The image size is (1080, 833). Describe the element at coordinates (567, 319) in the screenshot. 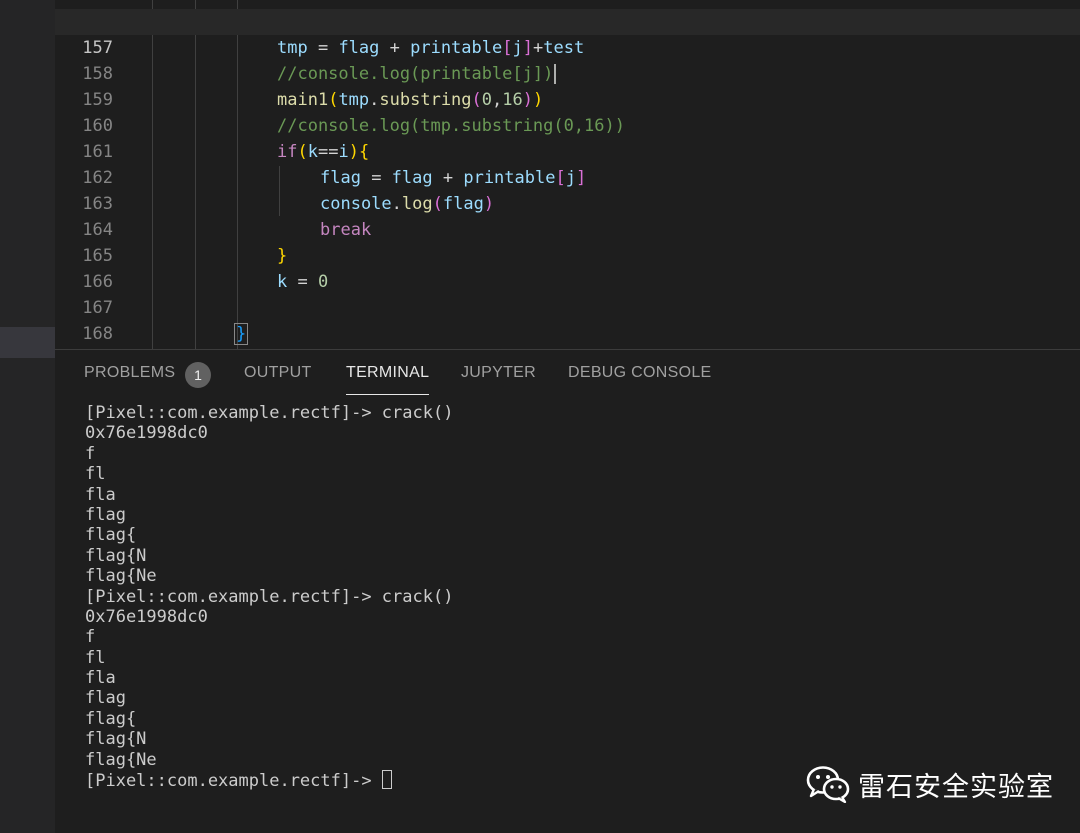

I see `code-line: 168` at that location.